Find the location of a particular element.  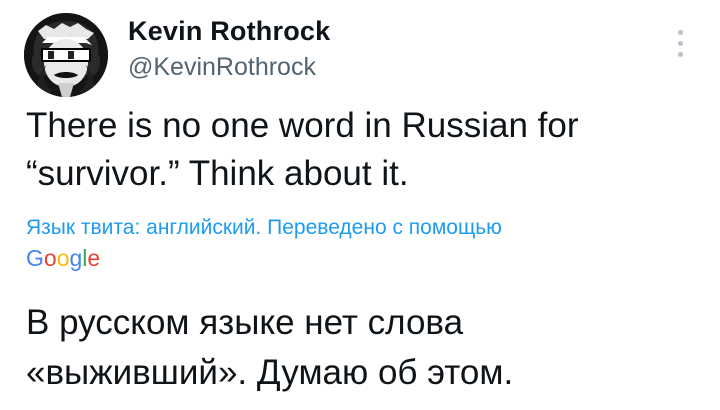

avatar-icon is located at coordinates (66, 55).